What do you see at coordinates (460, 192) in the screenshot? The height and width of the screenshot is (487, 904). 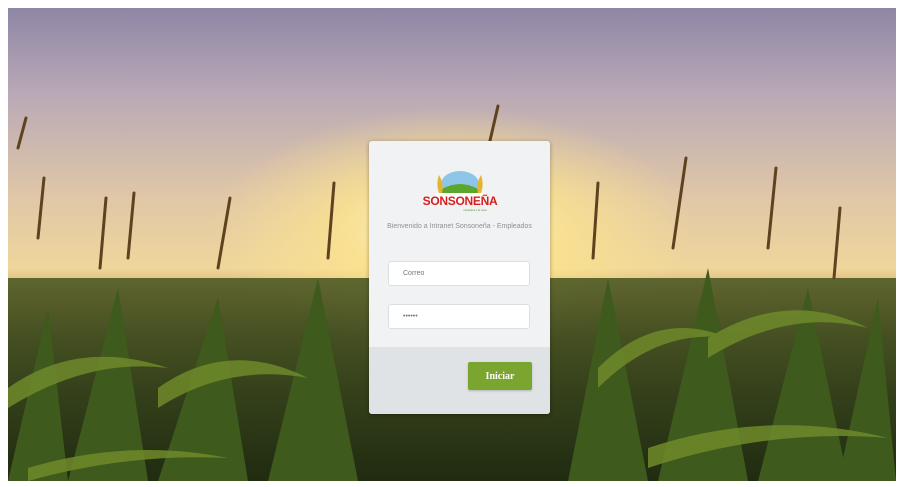 I see `sonsonena-logo: SONSONEÑA Ganamos a tu casa` at bounding box center [460, 192].